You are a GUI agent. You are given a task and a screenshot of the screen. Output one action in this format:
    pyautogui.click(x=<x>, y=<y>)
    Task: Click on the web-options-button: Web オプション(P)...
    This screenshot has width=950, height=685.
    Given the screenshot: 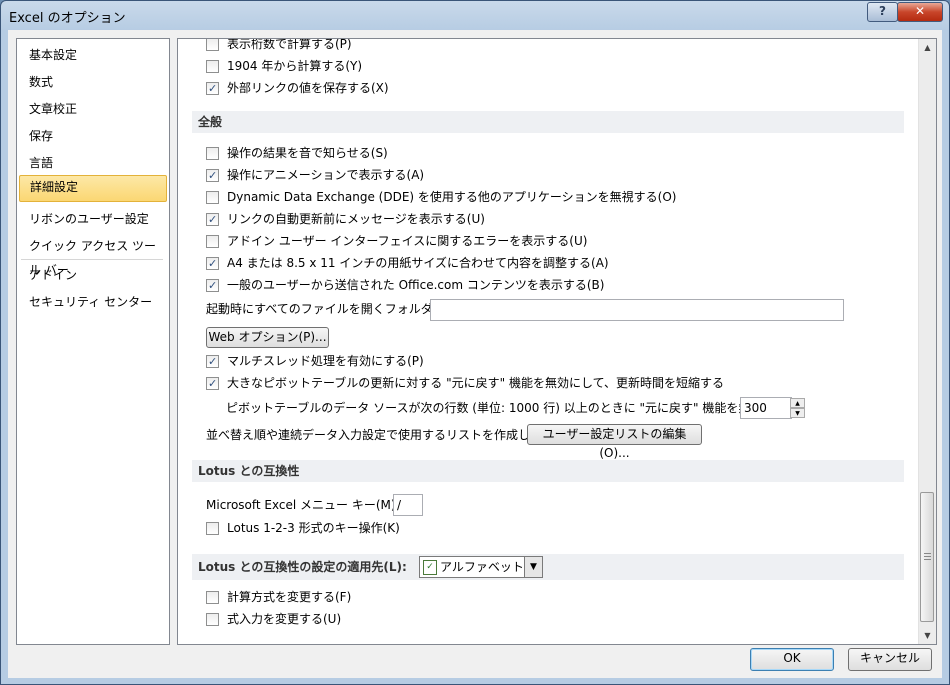 What is the action you would take?
    pyautogui.click(x=267, y=337)
    